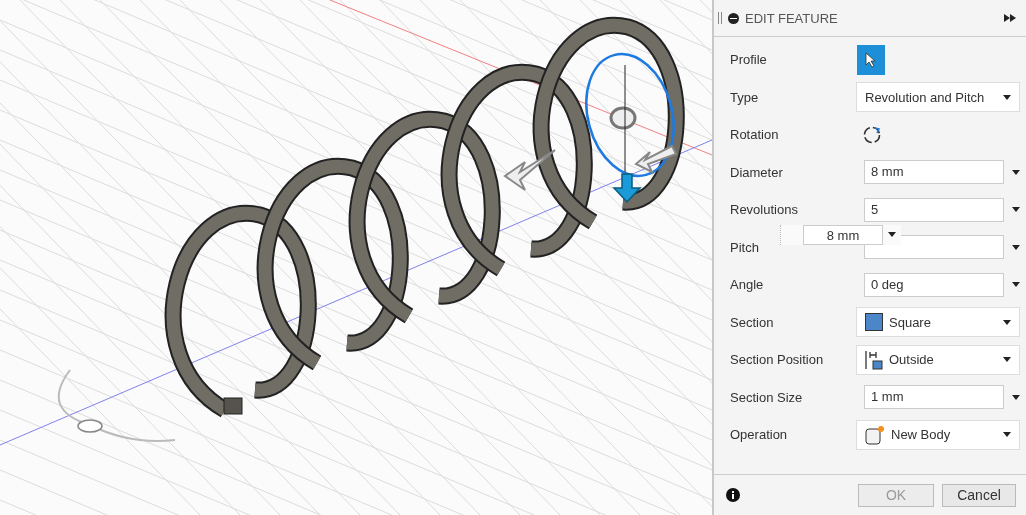 The image size is (1026, 515). Describe the element at coordinates (934, 284) in the screenshot. I see `input-field: 0 deg` at that location.